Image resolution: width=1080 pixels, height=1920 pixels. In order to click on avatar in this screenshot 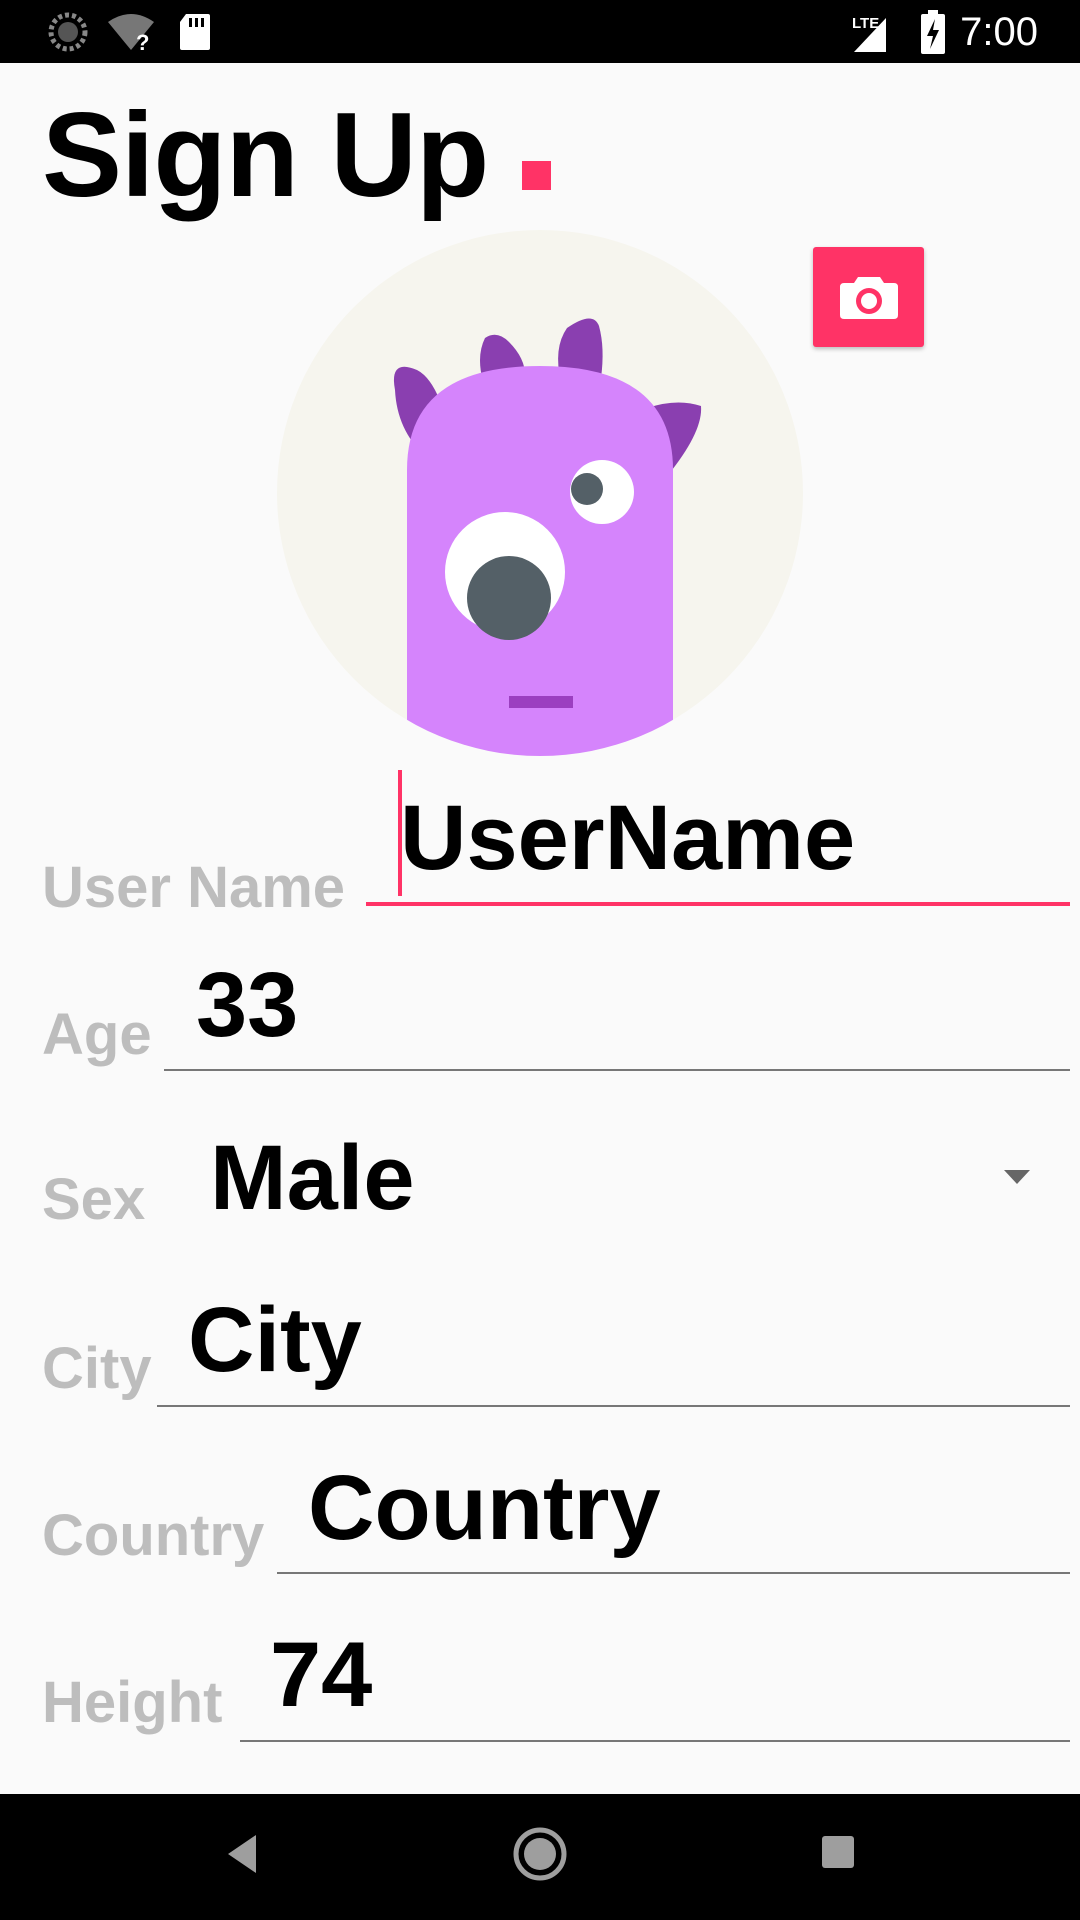, I will do `click(540, 493)`.